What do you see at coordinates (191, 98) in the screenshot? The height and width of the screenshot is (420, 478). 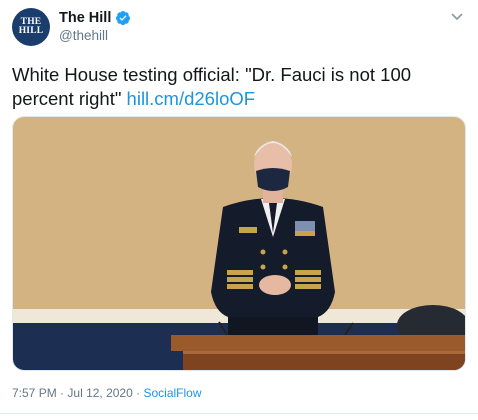 I see `tweet-link: hill.cm/d26loOF` at bounding box center [191, 98].